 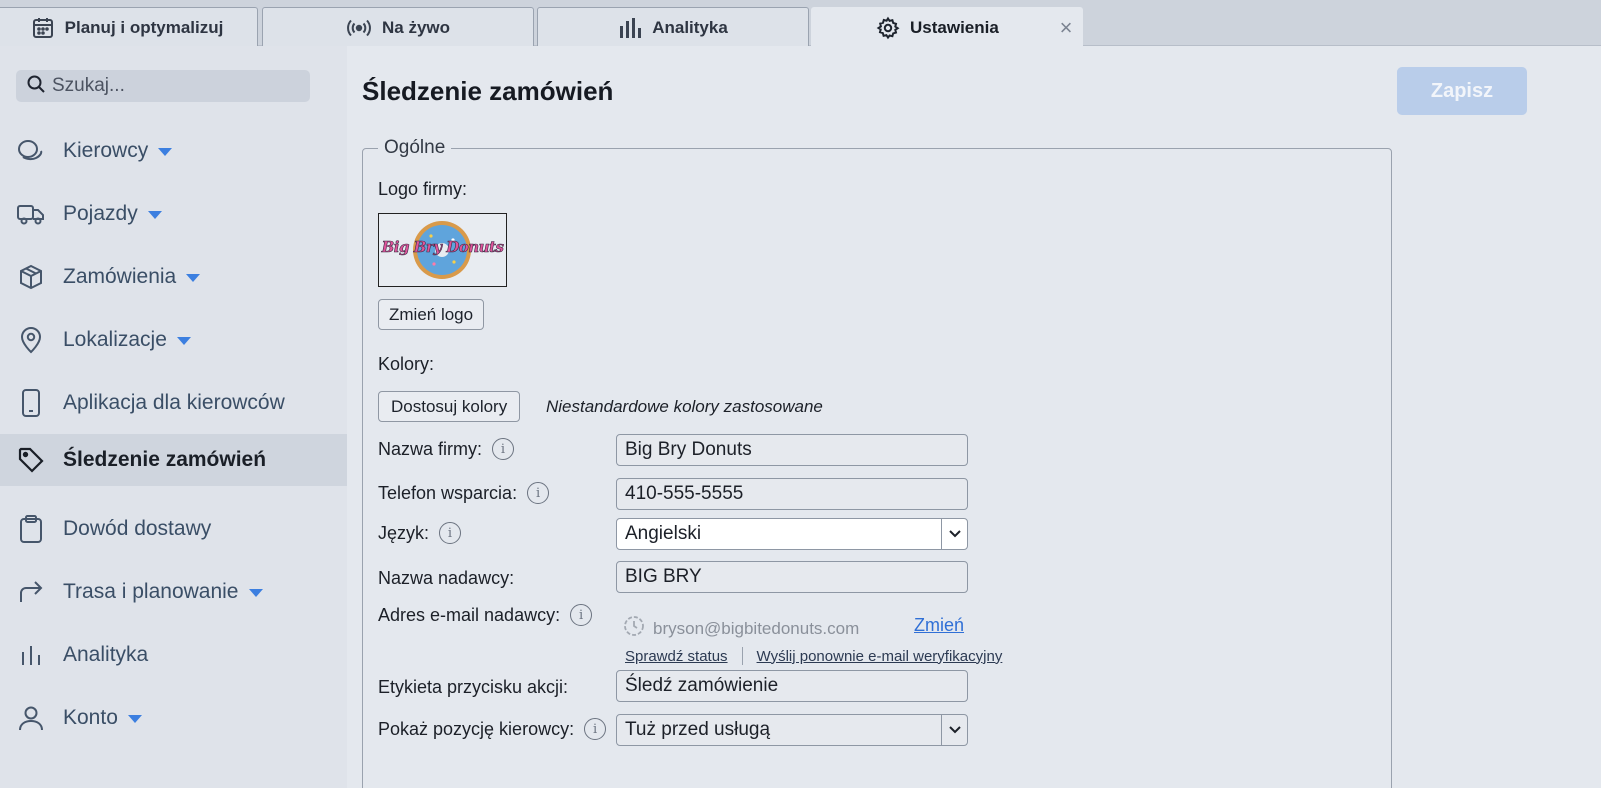 I want to click on language-select: Angielski, so click(x=792, y=534).